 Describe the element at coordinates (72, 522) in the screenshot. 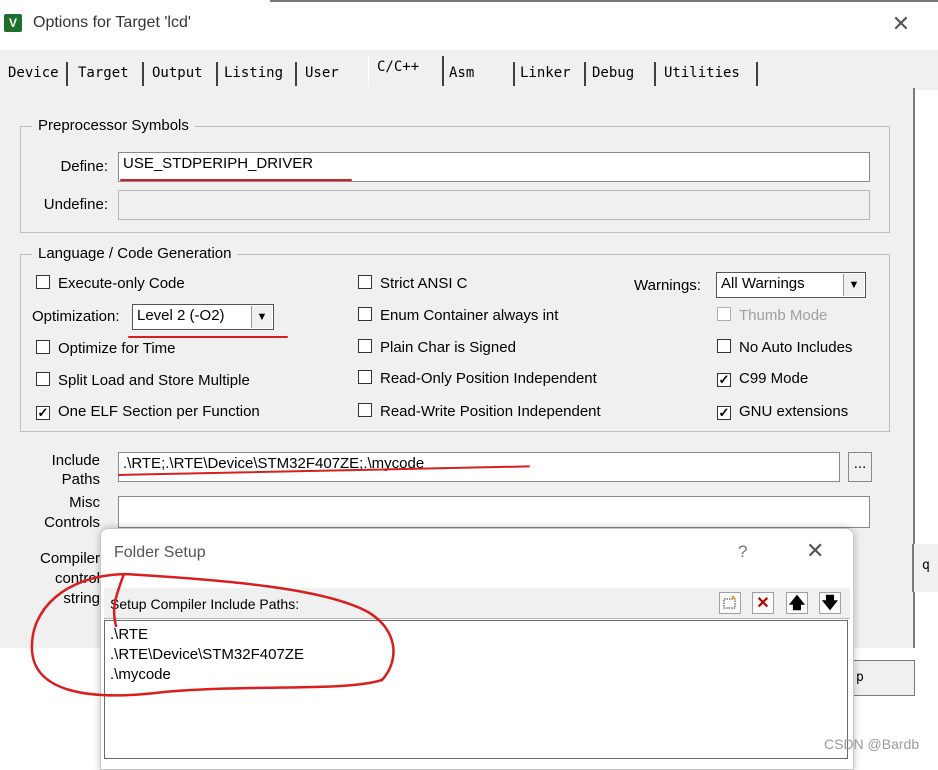

I see `misc-label-line2: Controls` at that location.